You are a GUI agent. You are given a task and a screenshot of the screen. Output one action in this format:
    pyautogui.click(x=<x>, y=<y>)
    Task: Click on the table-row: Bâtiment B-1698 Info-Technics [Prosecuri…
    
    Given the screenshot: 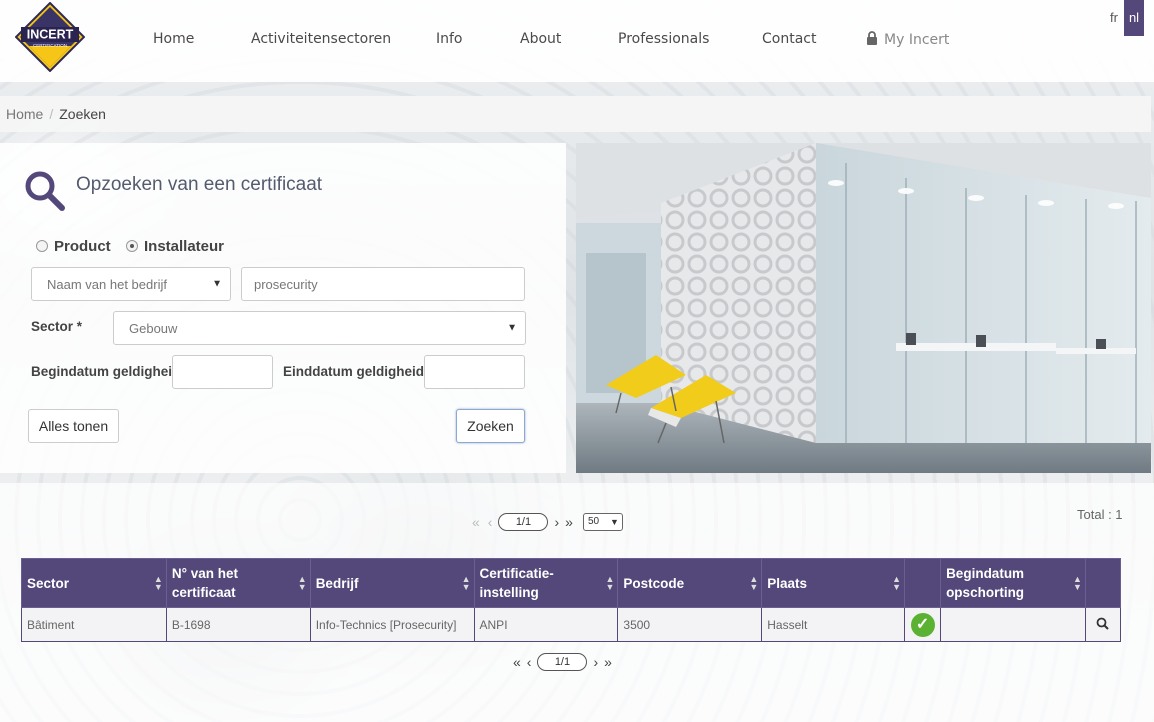 What is the action you would take?
    pyautogui.click(x=571, y=624)
    